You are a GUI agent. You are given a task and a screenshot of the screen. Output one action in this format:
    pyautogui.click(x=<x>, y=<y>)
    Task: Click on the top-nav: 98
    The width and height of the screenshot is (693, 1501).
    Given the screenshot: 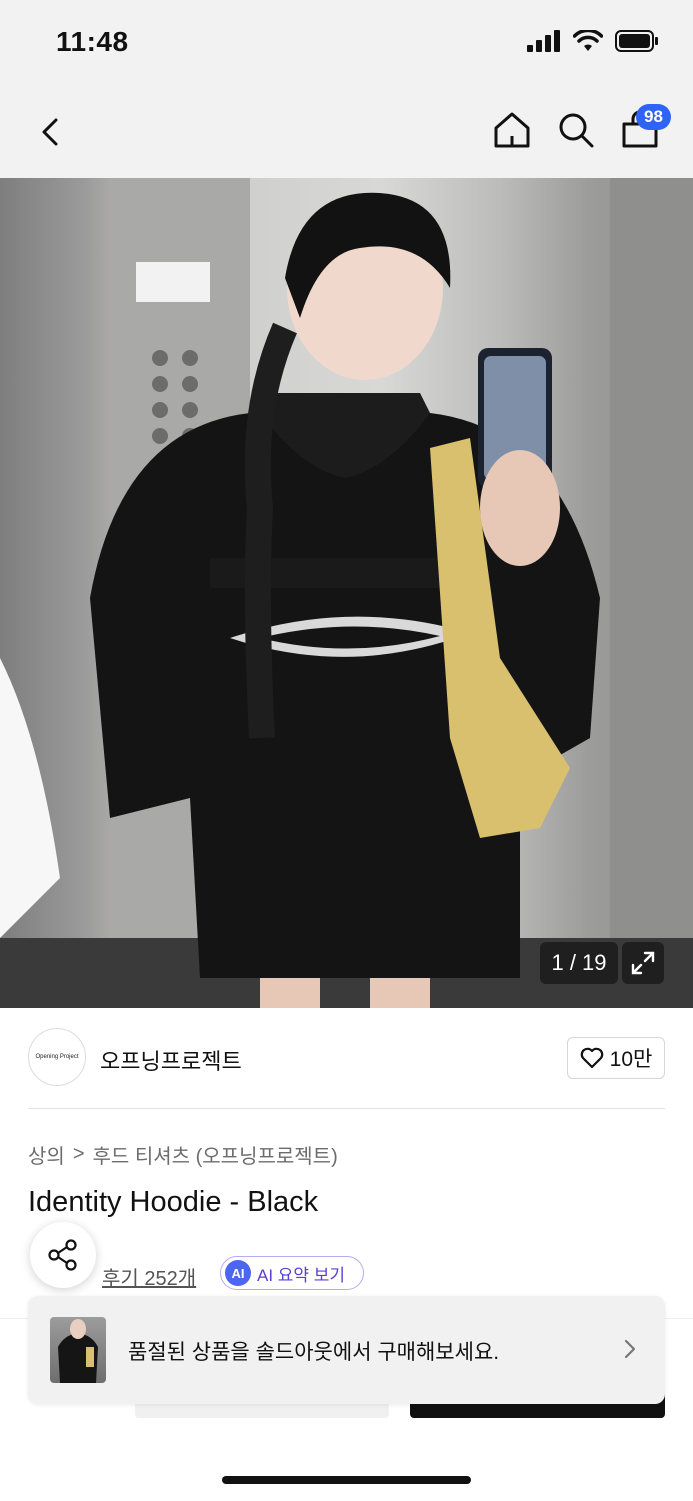 What is the action you would take?
    pyautogui.click(x=346, y=133)
    